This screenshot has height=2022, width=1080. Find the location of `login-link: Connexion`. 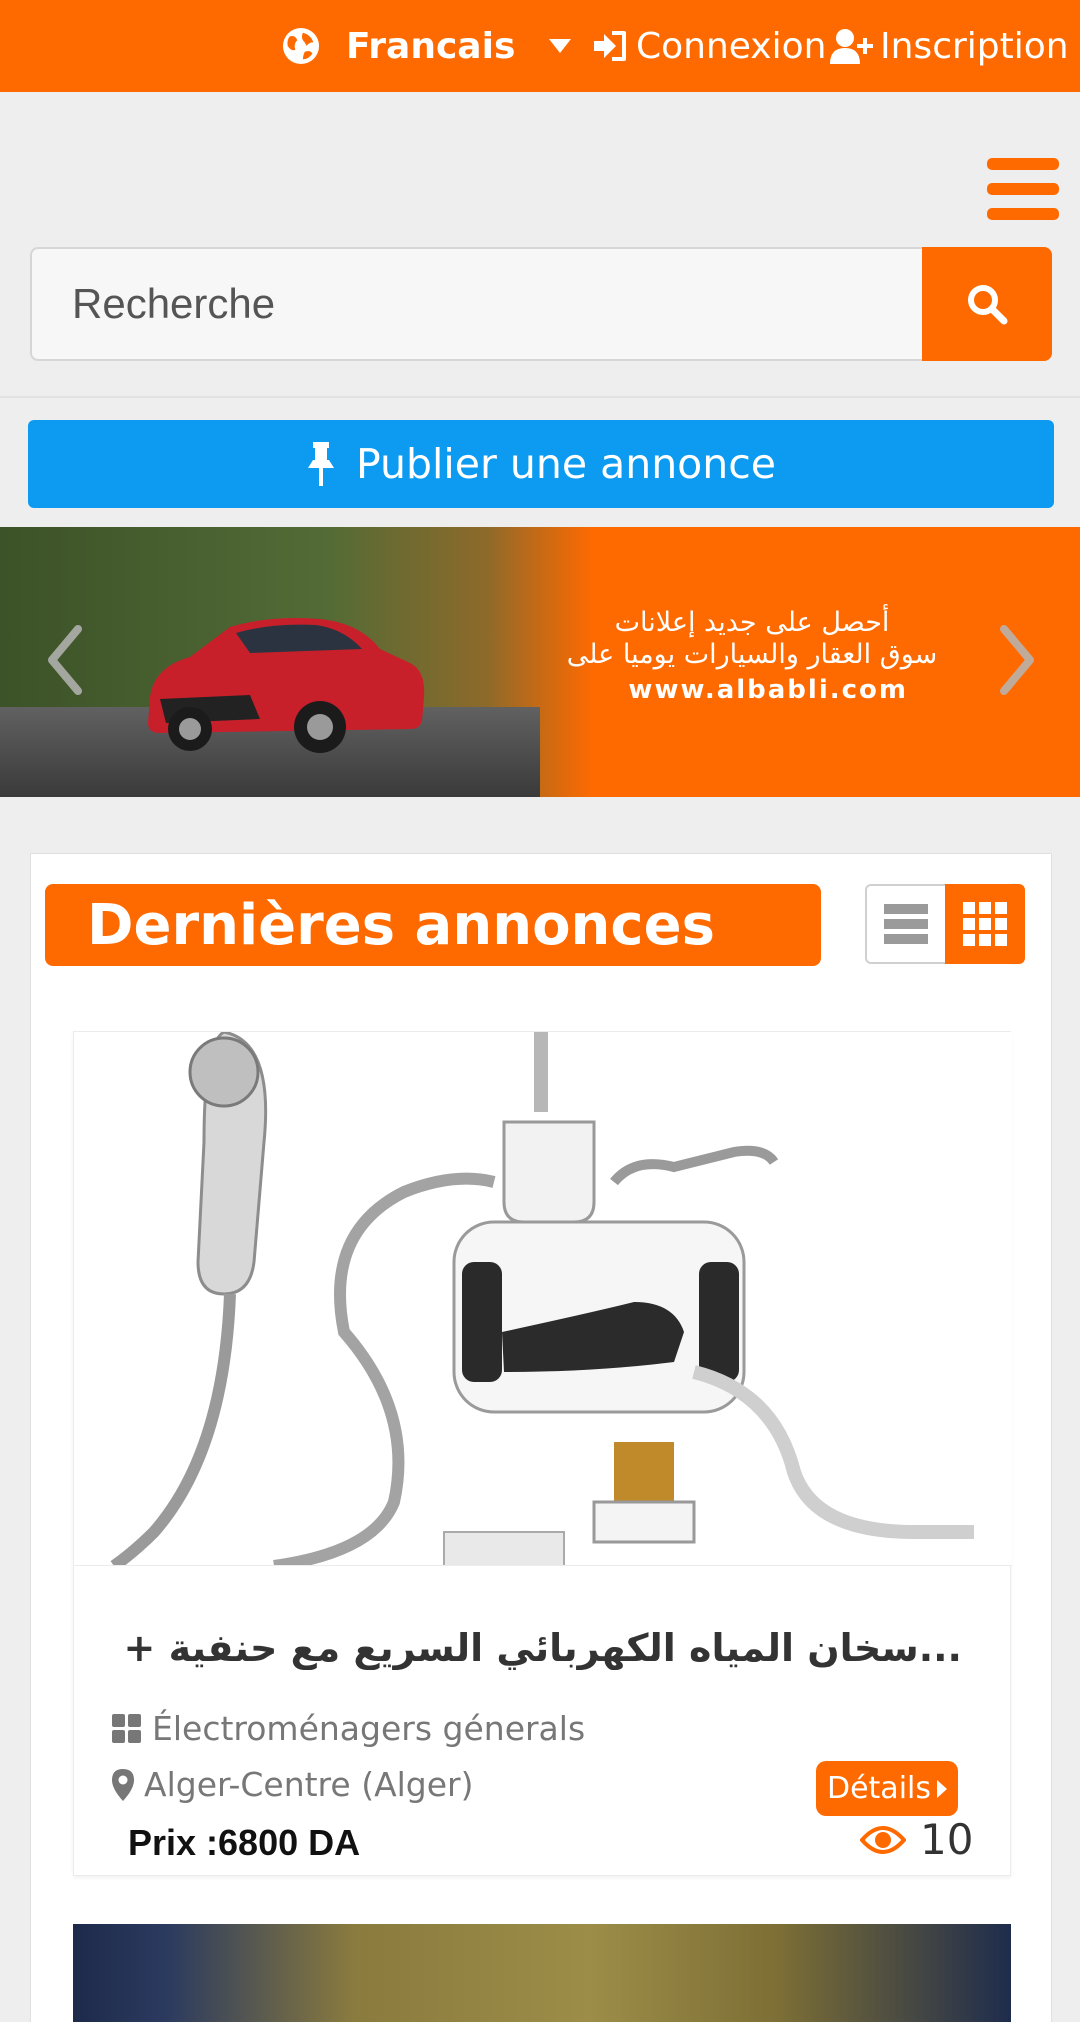

login-link: Connexion is located at coordinates (709, 46).